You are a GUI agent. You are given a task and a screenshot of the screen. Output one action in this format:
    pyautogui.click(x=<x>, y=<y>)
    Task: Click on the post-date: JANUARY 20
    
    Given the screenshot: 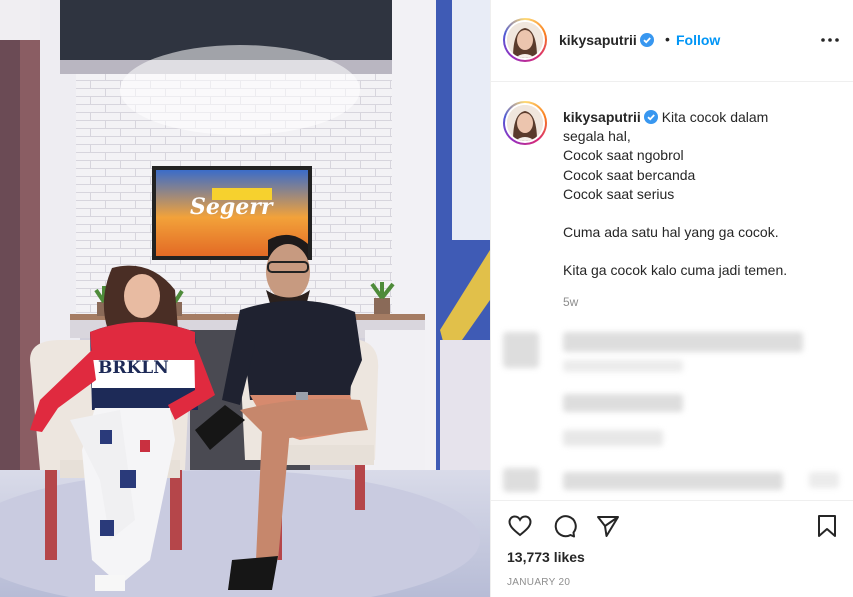 What is the action you would take?
    pyautogui.click(x=539, y=582)
    